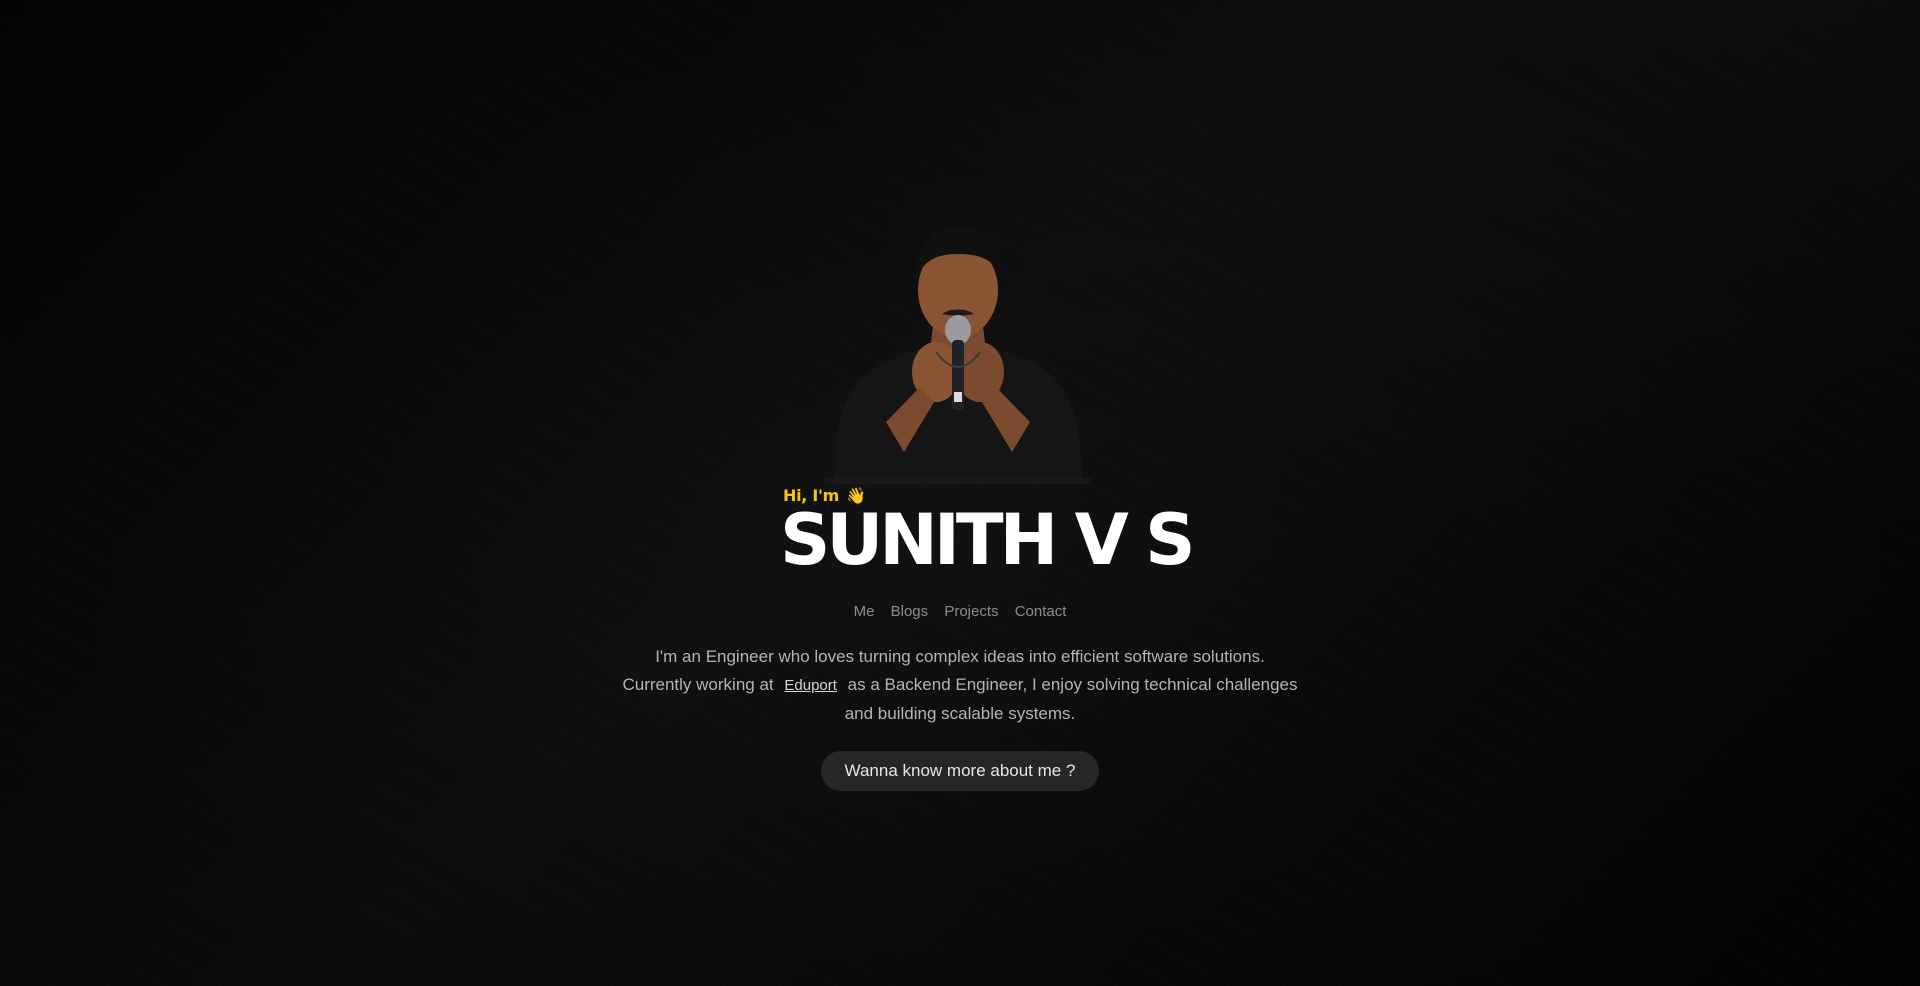 This screenshot has height=986, width=1920. What do you see at coordinates (864, 611) in the screenshot?
I see `nav-item-me: Me` at bounding box center [864, 611].